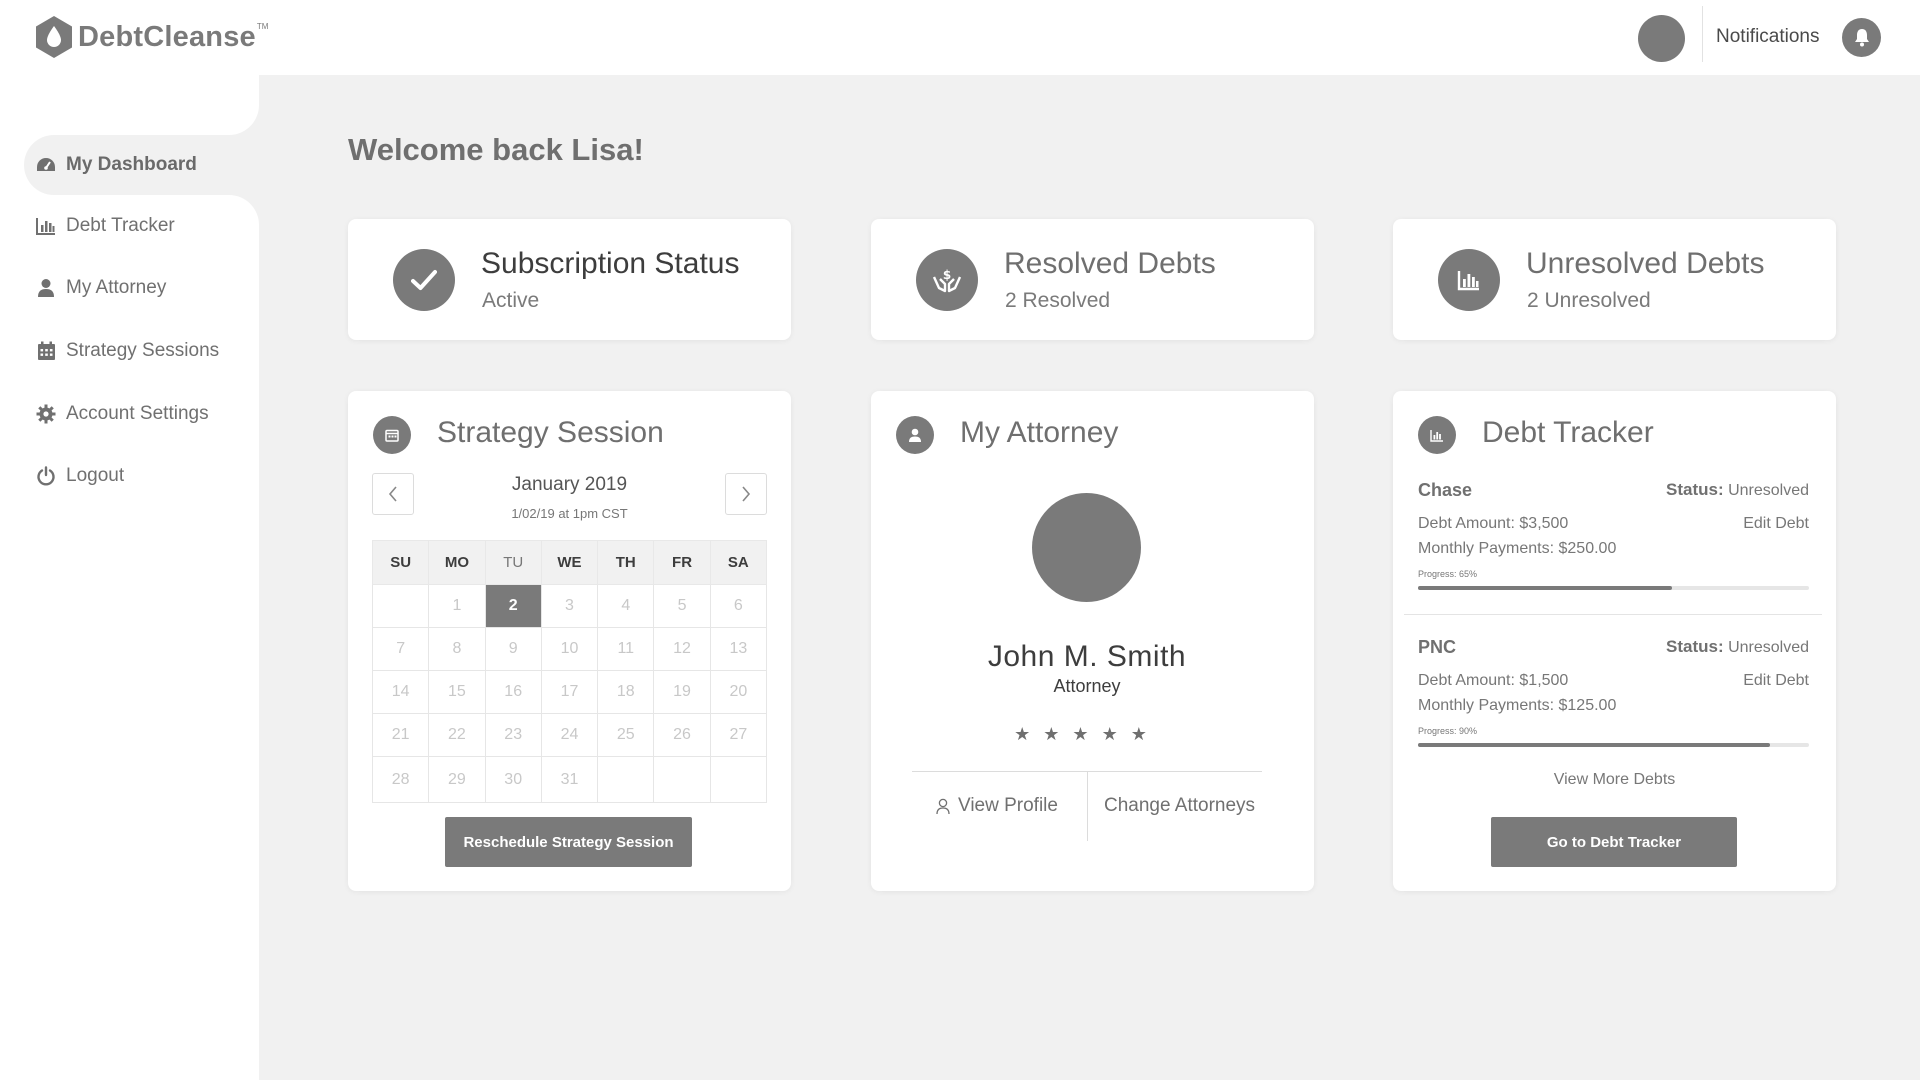 The height and width of the screenshot is (1080, 1920). What do you see at coordinates (1087, 656) in the screenshot?
I see `attorney-name: John M. Smith` at bounding box center [1087, 656].